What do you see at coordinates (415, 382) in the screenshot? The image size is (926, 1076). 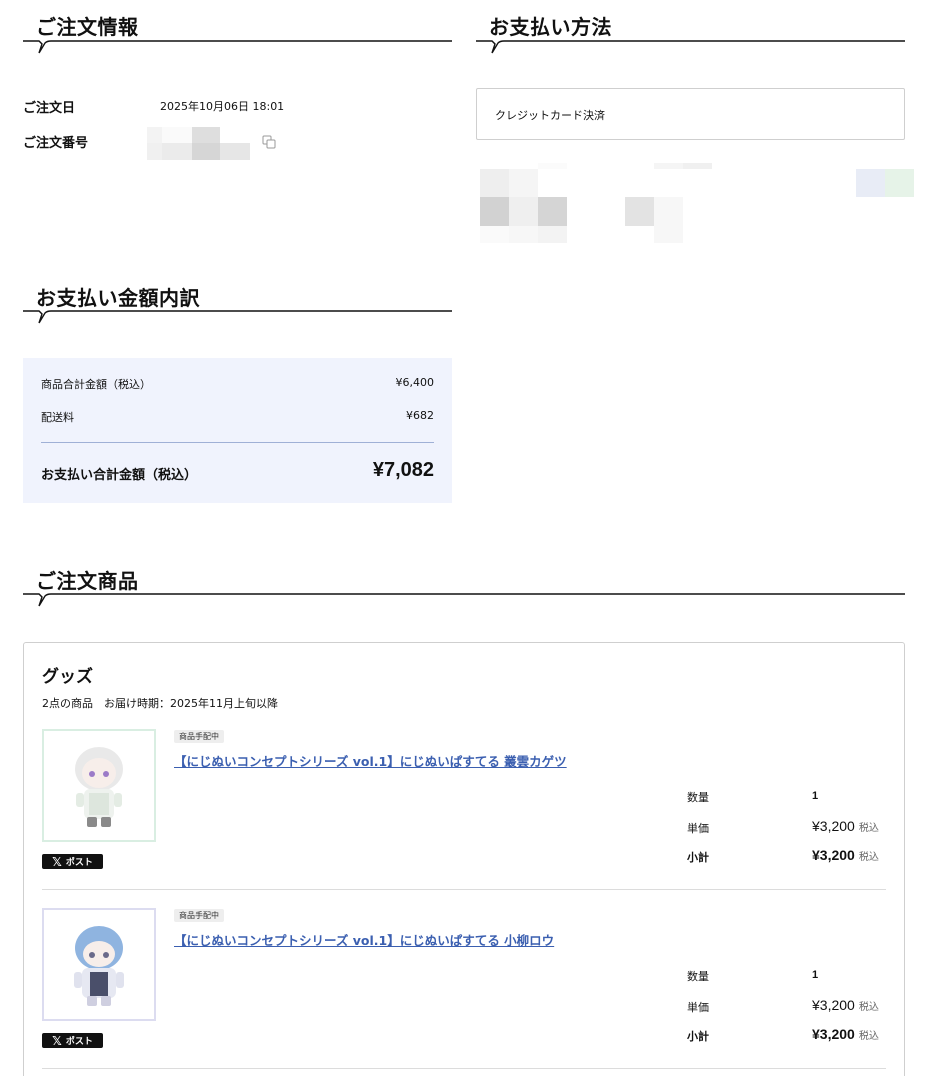 I see `subtotal-value: ¥6,400` at bounding box center [415, 382].